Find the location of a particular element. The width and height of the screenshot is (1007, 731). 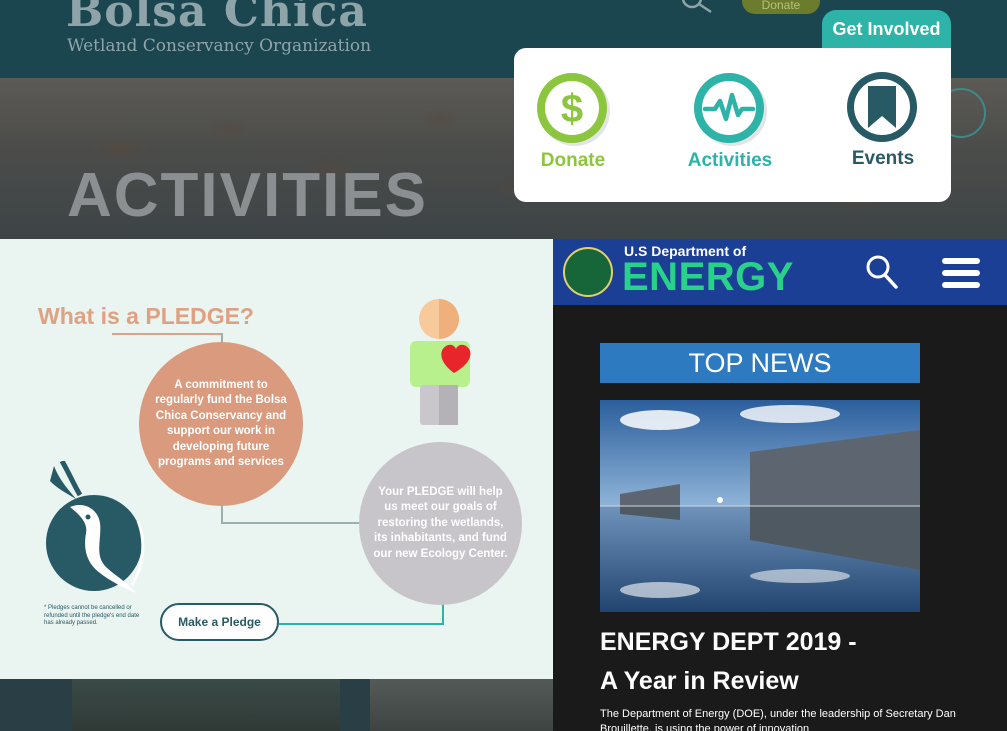

make-a-pledge-button: Make a Pledge is located at coordinates (219, 622).